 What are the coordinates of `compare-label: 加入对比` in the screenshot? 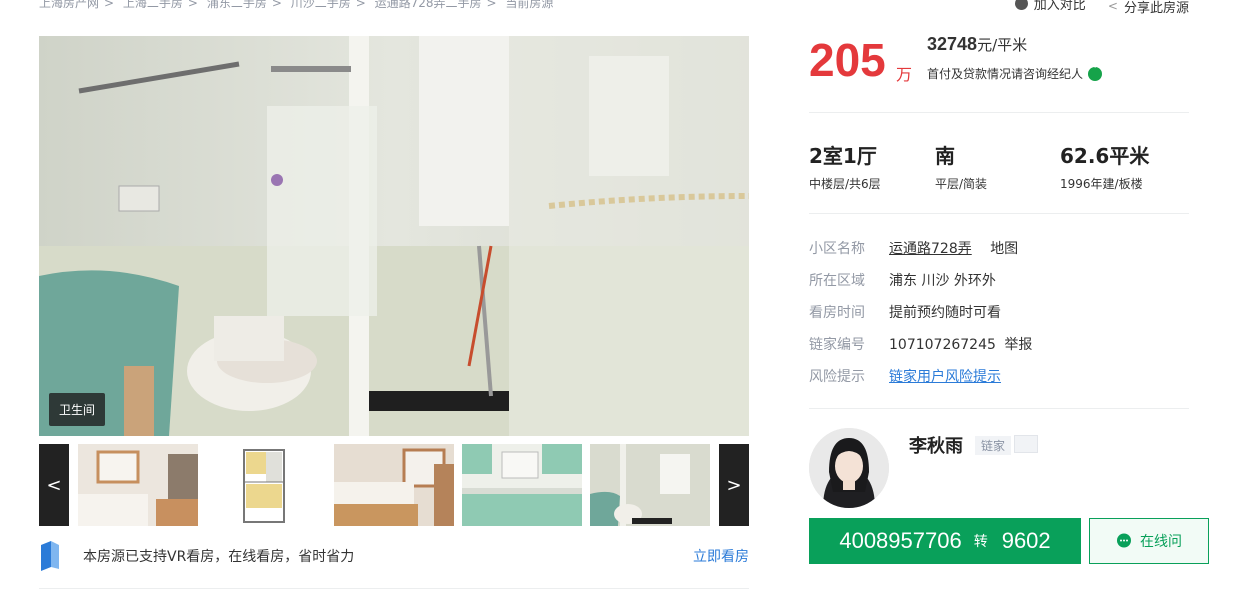 It's located at (1059, 6).